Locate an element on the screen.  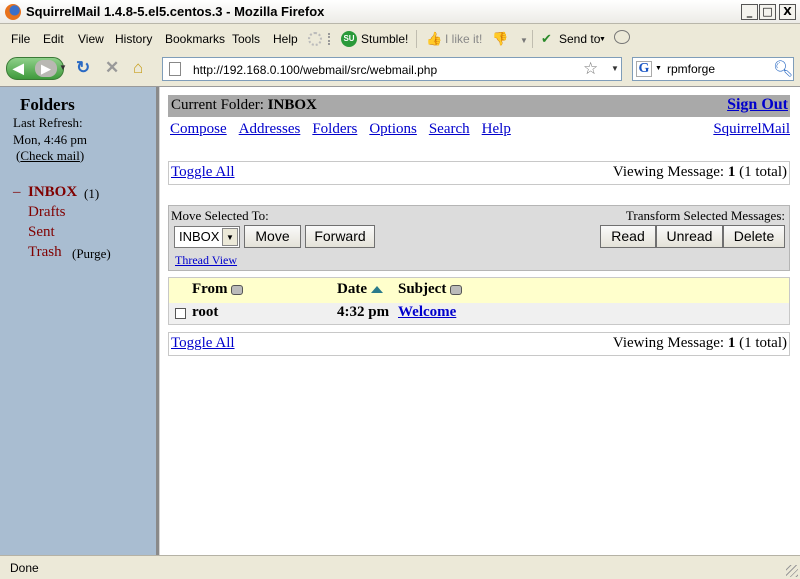
last-refresh-time: Mon, 4:46 pm is located at coordinates (50, 139).